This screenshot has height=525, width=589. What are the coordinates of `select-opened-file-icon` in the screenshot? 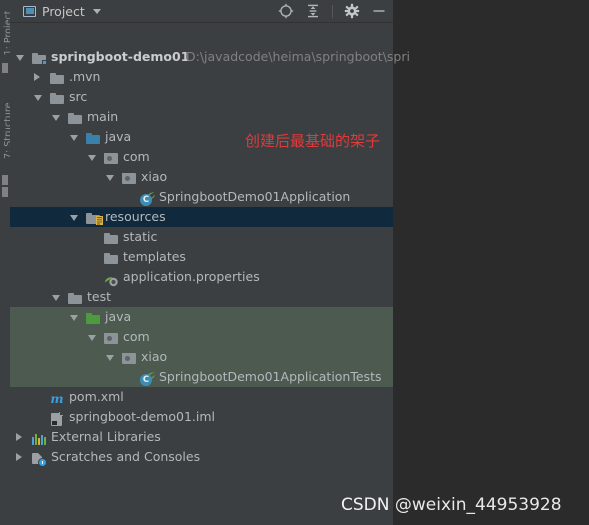 It's located at (286, 11).